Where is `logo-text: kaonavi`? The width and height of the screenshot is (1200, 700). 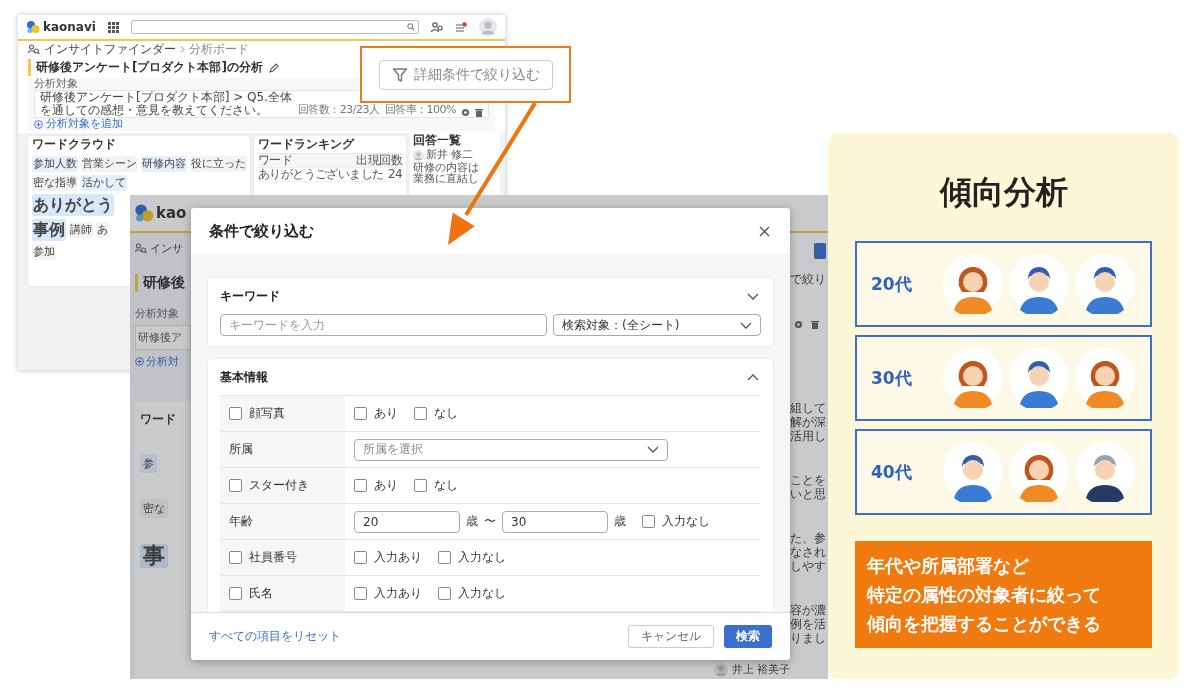 logo-text: kaonavi is located at coordinates (69, 27).